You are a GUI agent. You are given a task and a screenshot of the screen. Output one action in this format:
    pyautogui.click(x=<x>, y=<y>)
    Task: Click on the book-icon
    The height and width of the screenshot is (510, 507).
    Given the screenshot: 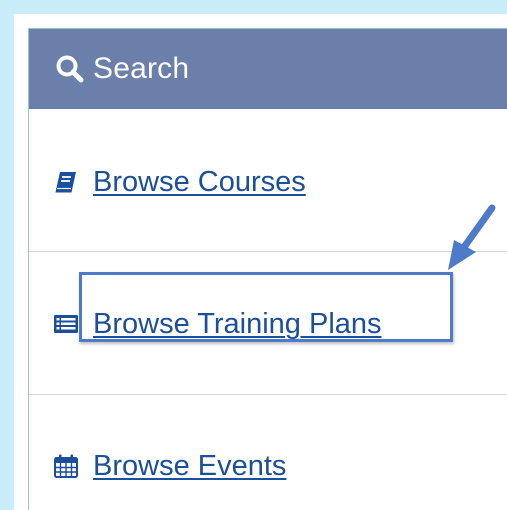 What is the action you would take?
    pyautogui.click(x=65, y=182)
    